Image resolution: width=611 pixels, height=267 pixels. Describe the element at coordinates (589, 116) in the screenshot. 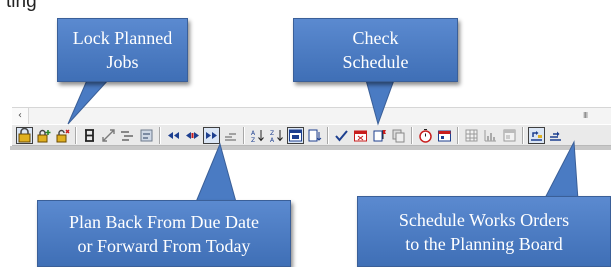

I see `scroll-grip: III` at that location.